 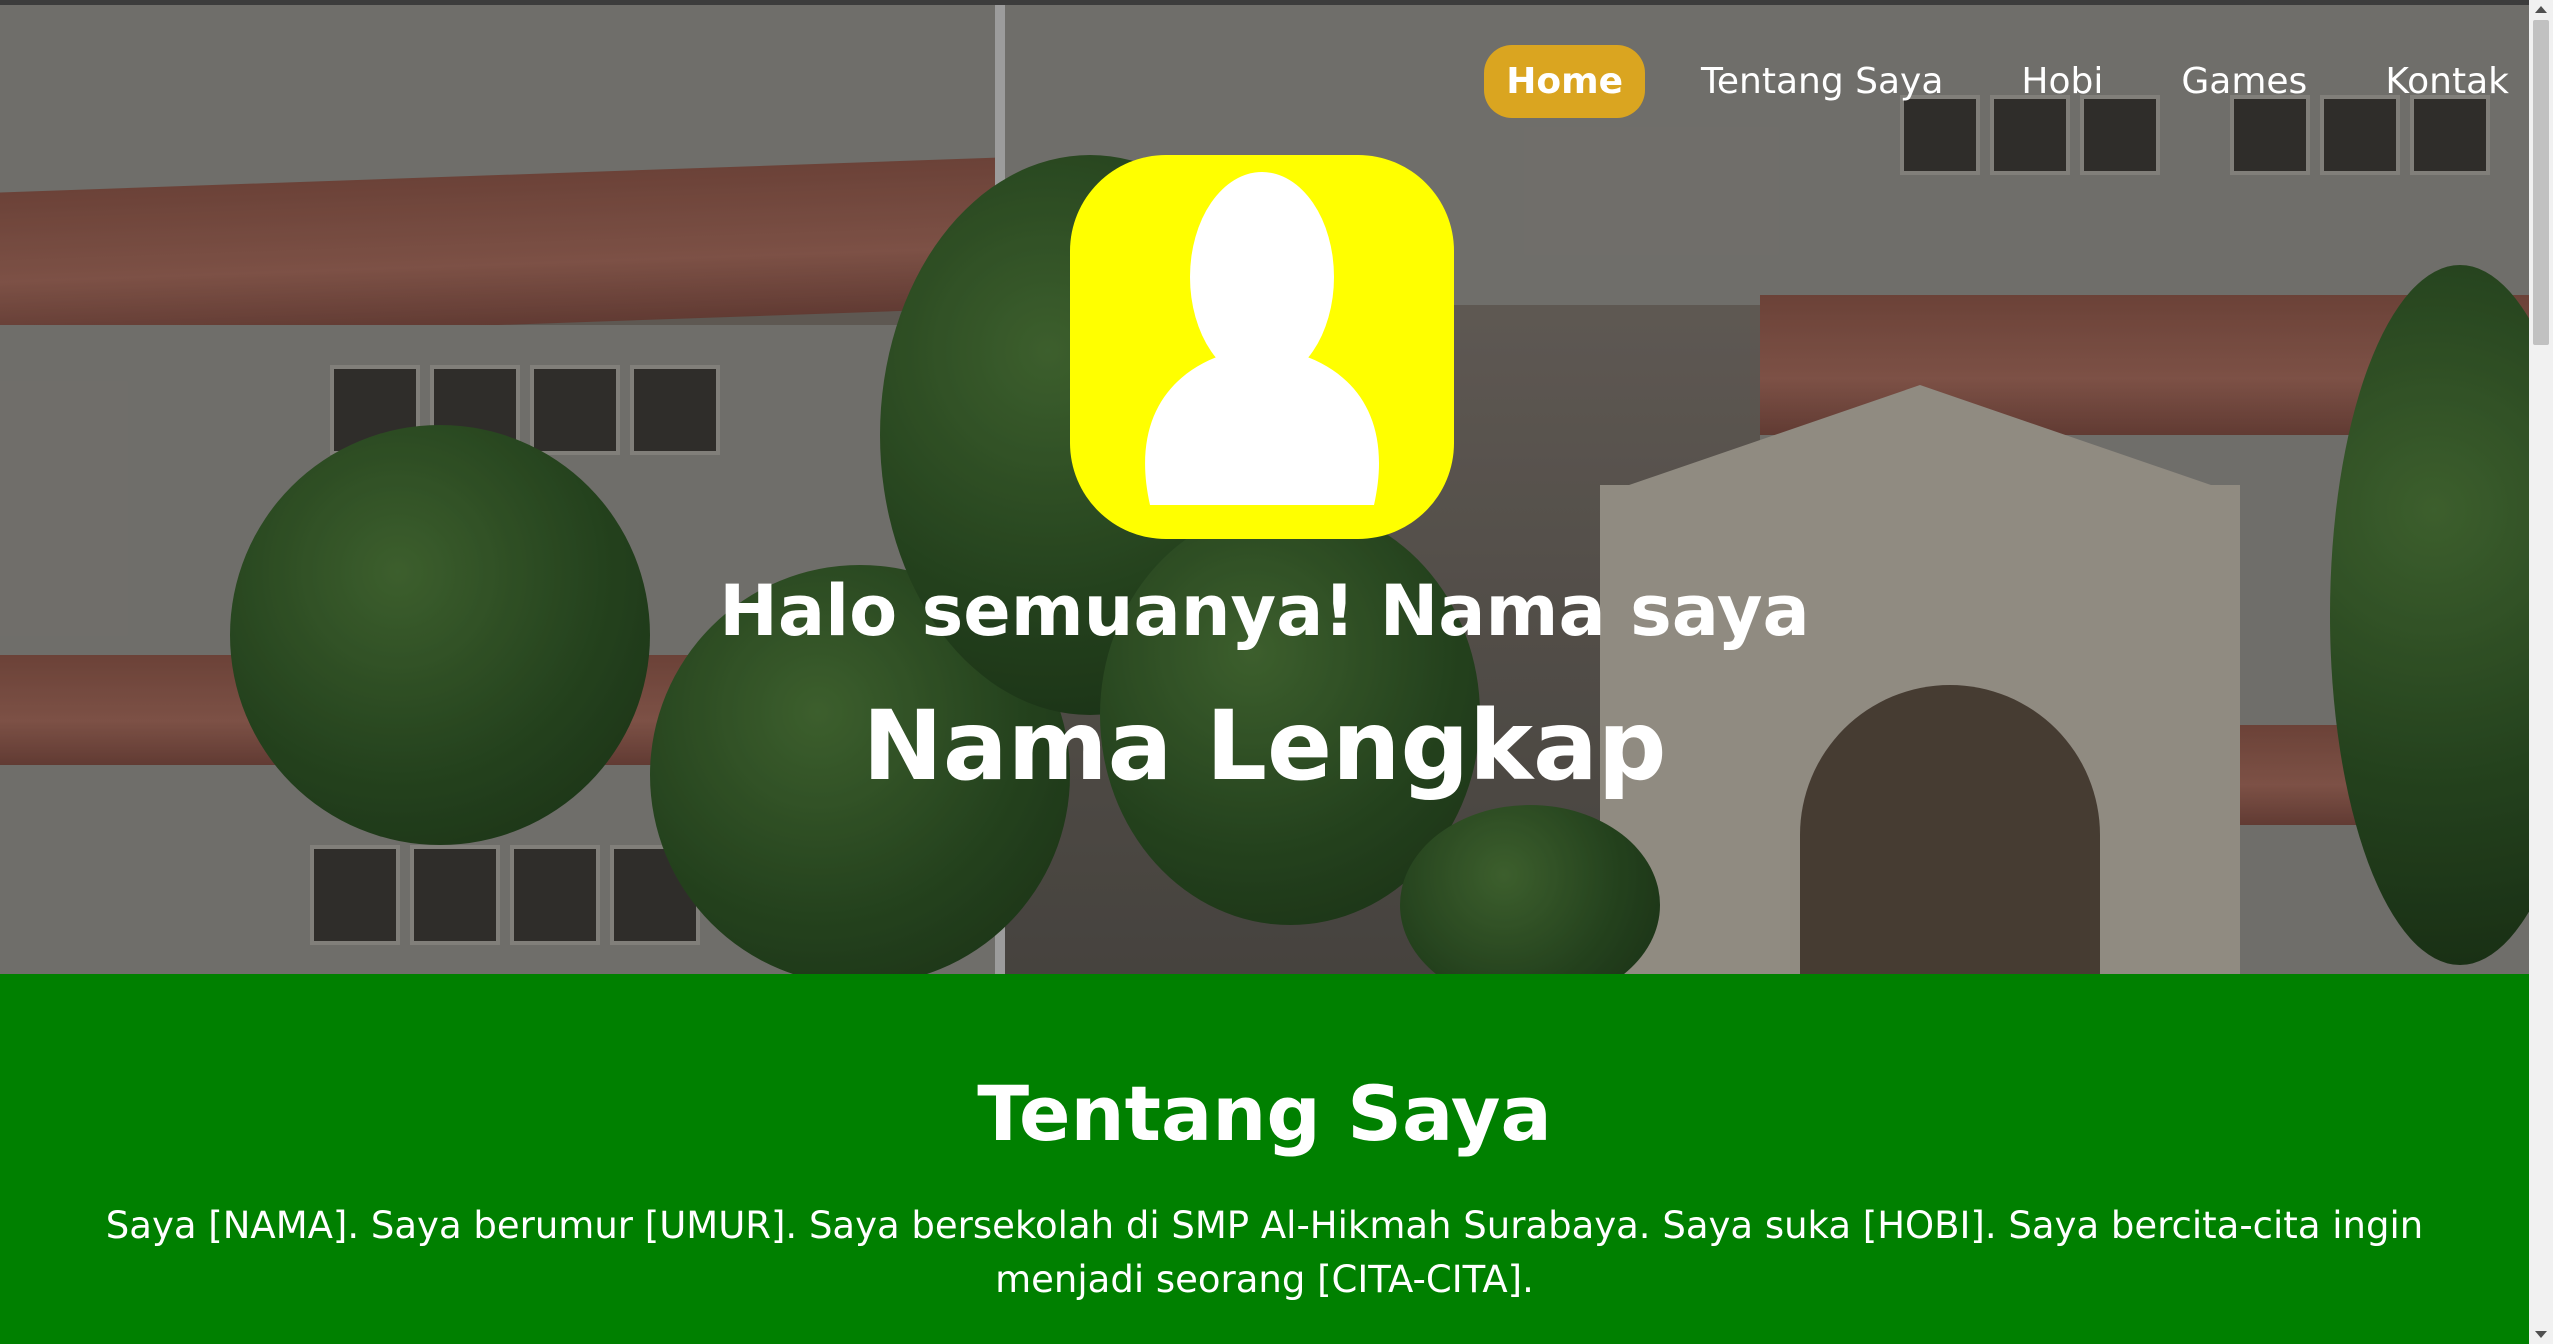 I want to click on nav-item-kontak: Kontak, so click(x=2446, y=81).